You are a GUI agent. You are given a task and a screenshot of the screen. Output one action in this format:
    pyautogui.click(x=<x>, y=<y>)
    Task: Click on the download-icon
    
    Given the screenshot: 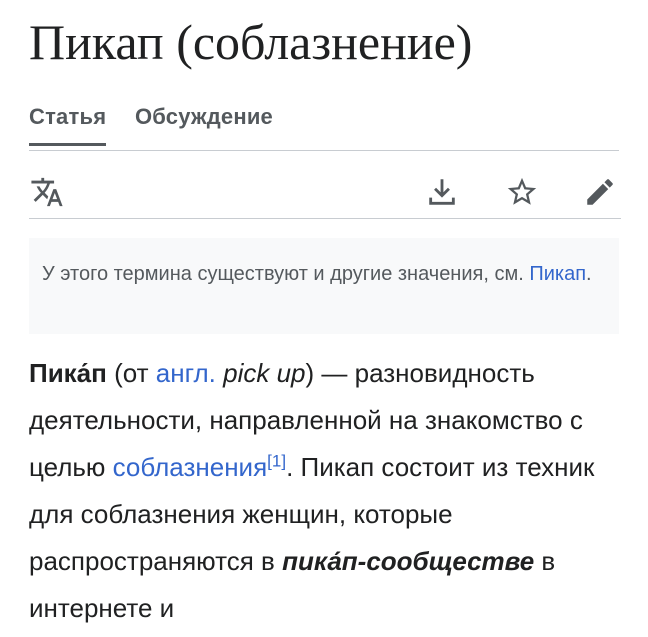 What is the action you would take?
    pyautogui.click(x=442, y=192)
    